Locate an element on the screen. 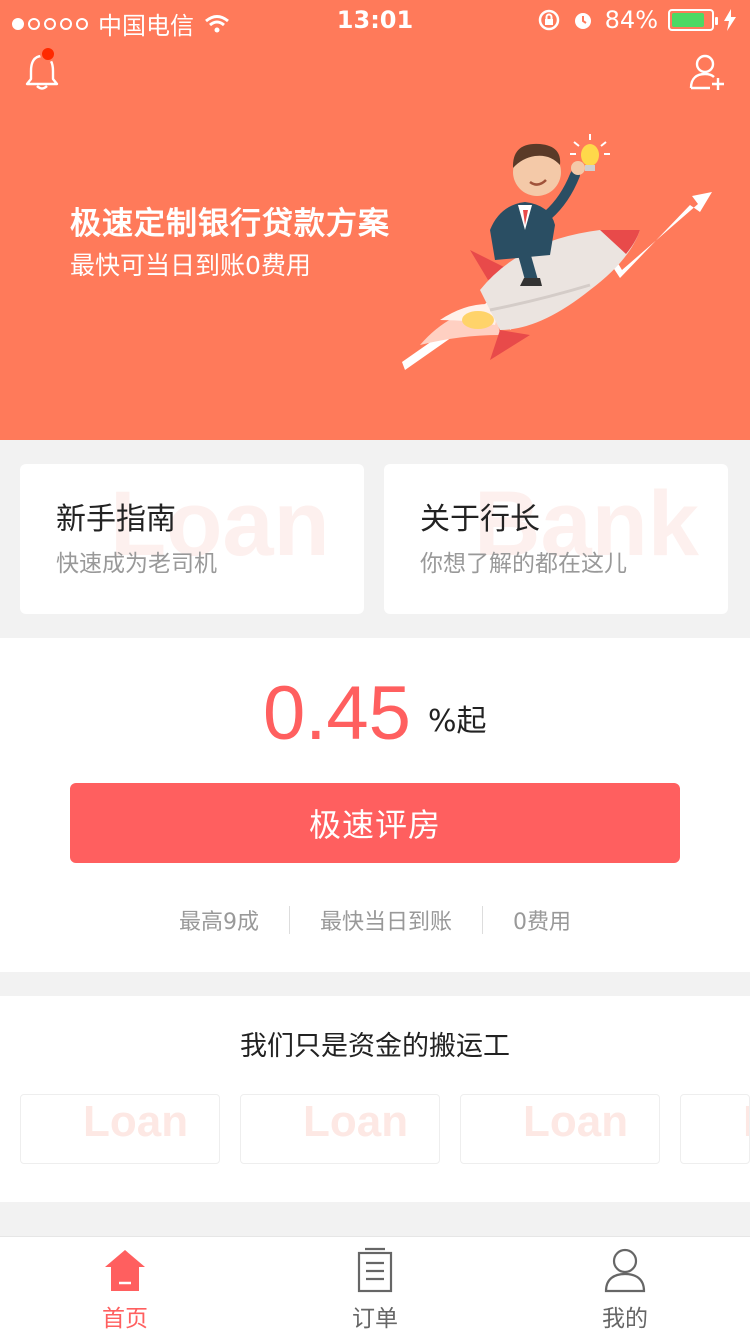 The image size is (750, 1334). feature-item: 最高9成 is located at coordinates (218, 922).